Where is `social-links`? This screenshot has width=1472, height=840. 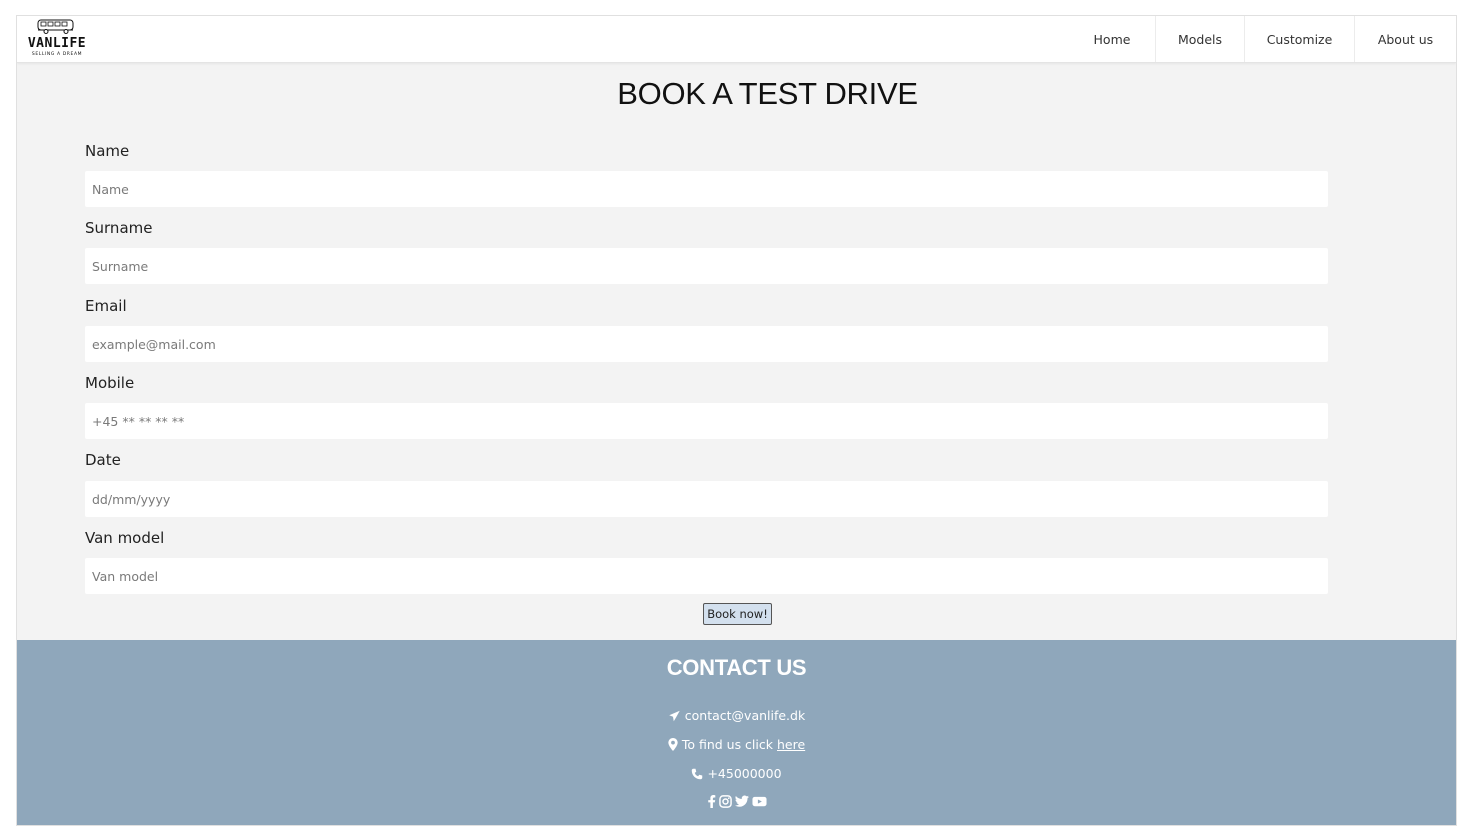
social-links is located at coordinates (736, 801).